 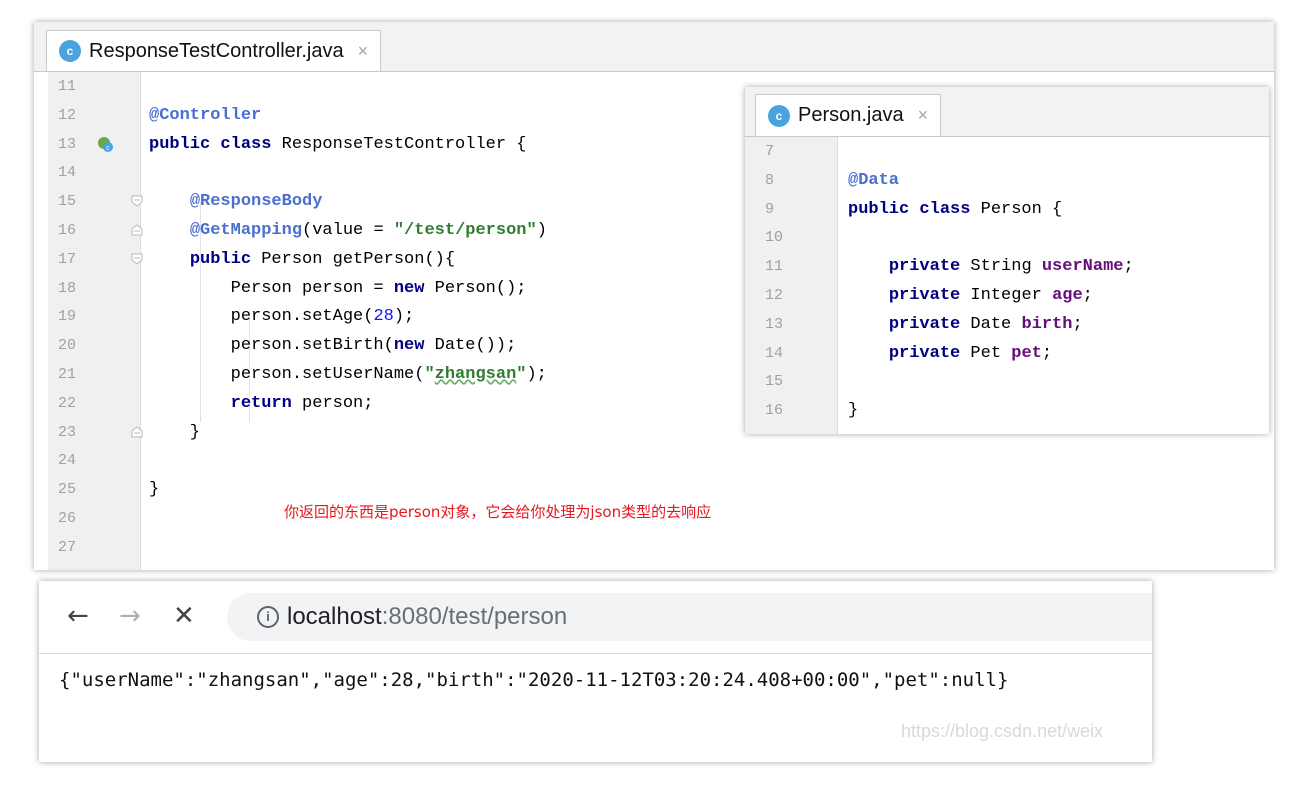 What do you see at coordinates (67, 432) in the screenshot?
I see `line-number: 23` at bounding box center [67, 432].